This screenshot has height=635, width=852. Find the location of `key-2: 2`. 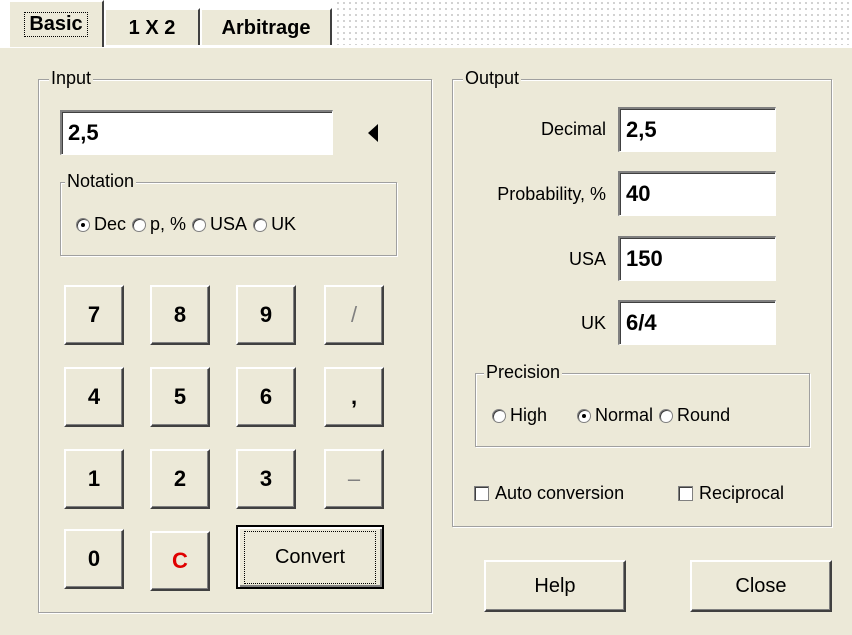

key-2: 2 is located at coordinates (180, 479).